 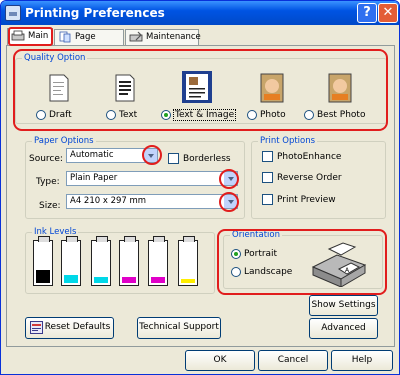 What do you see at coordinates (273, 115) in the screenshot?
I see `photo-radio-label: Photo` at bounding box center [273, 115].